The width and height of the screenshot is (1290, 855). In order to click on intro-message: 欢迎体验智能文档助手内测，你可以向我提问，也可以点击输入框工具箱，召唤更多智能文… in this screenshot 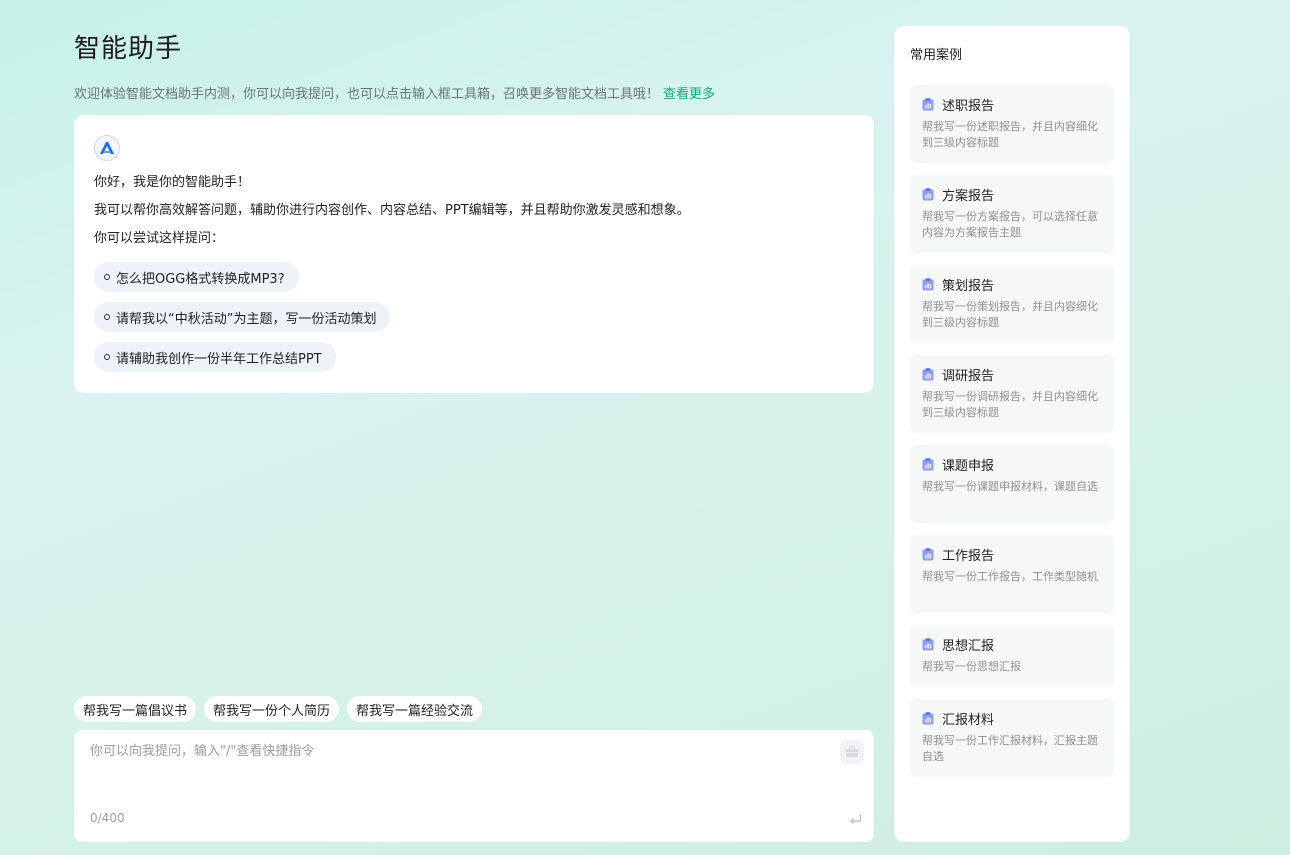, I will do `click(367, 94)`.